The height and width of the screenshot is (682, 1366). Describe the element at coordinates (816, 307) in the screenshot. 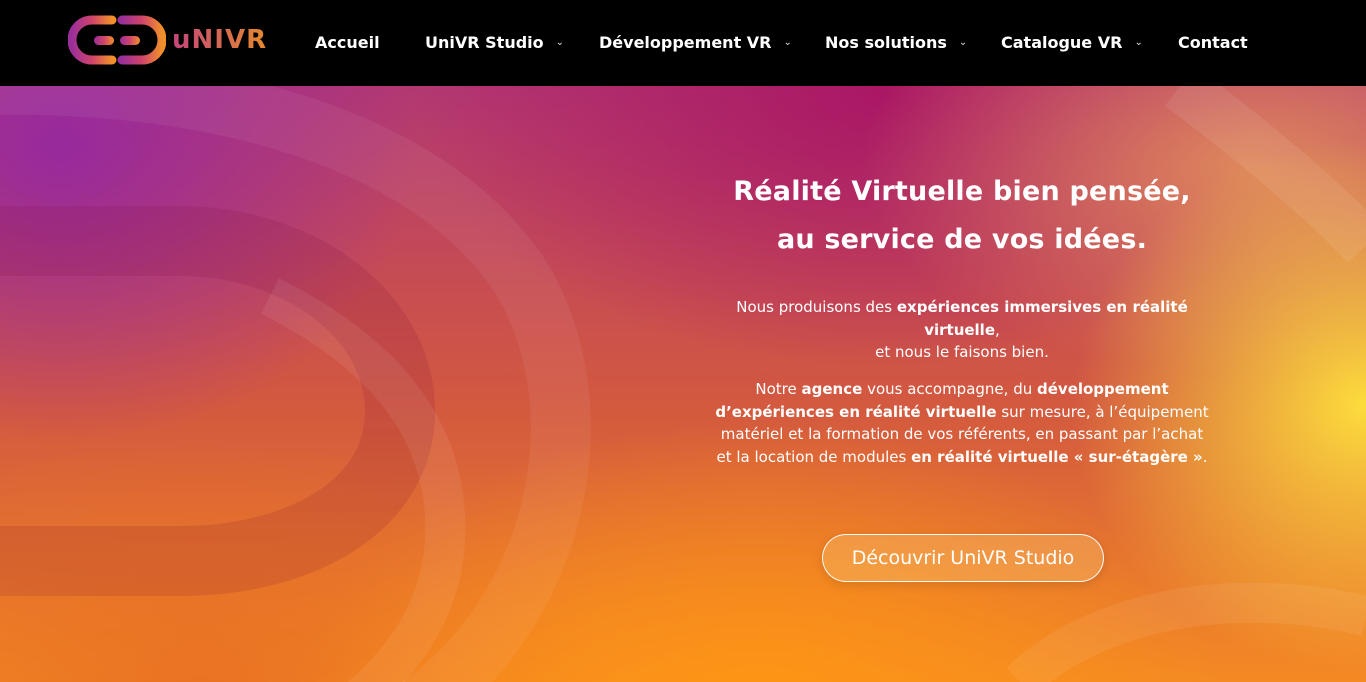

I see `intro-text-1: Nous produisons des` at that location.